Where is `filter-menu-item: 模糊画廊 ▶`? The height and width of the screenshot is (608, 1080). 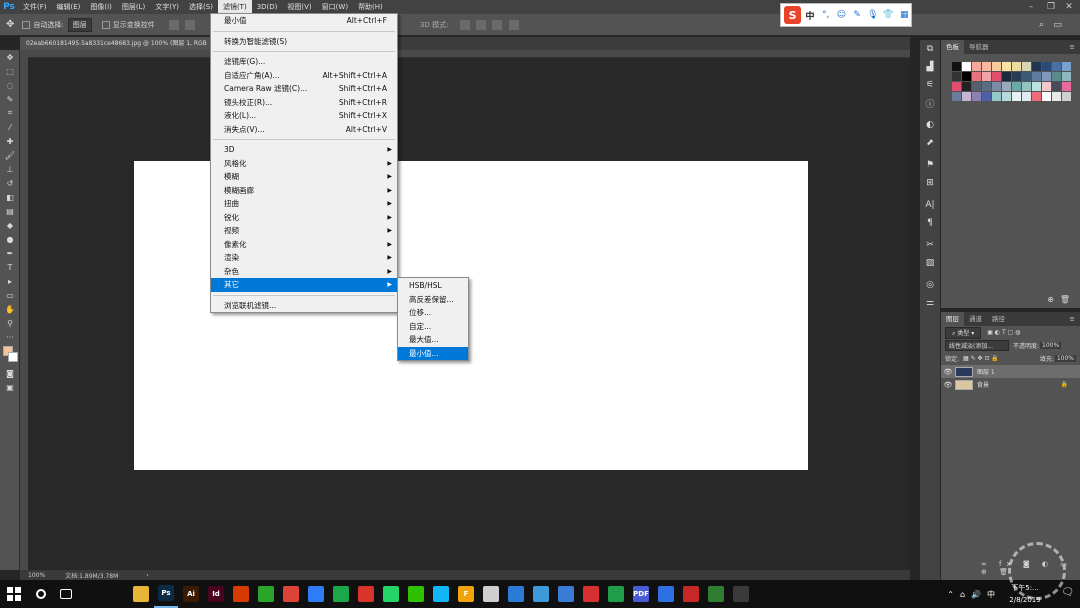
filter-menu-item: 模糊画廊 ▶ is located at coordinates (304, 191).